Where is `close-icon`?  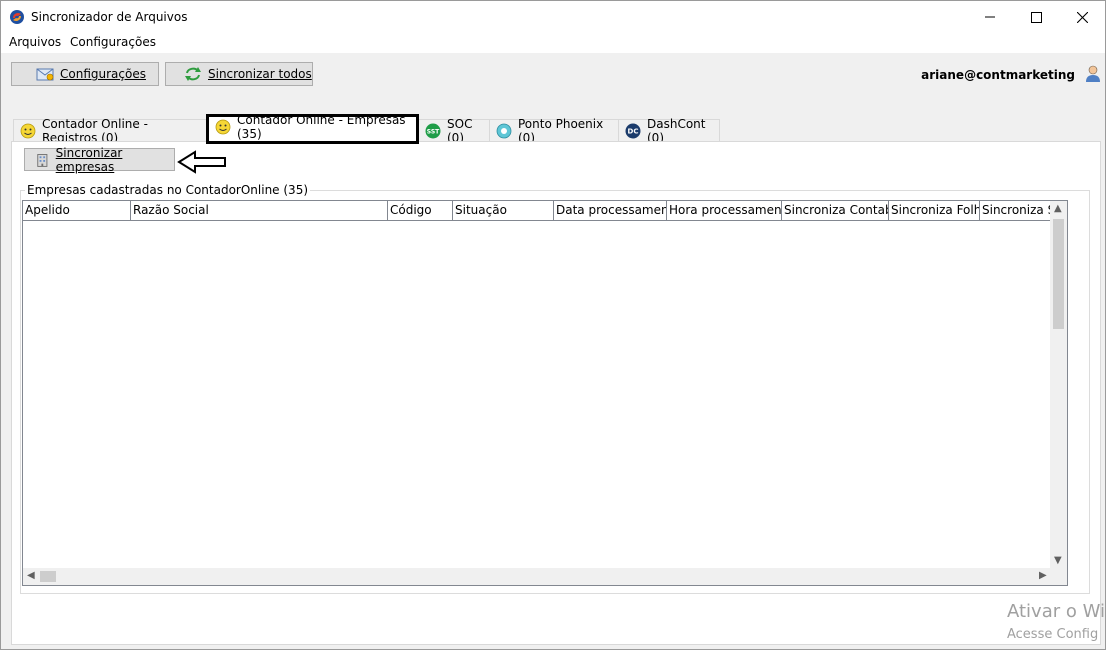 close-icon is located at coordinates (1082, 17).